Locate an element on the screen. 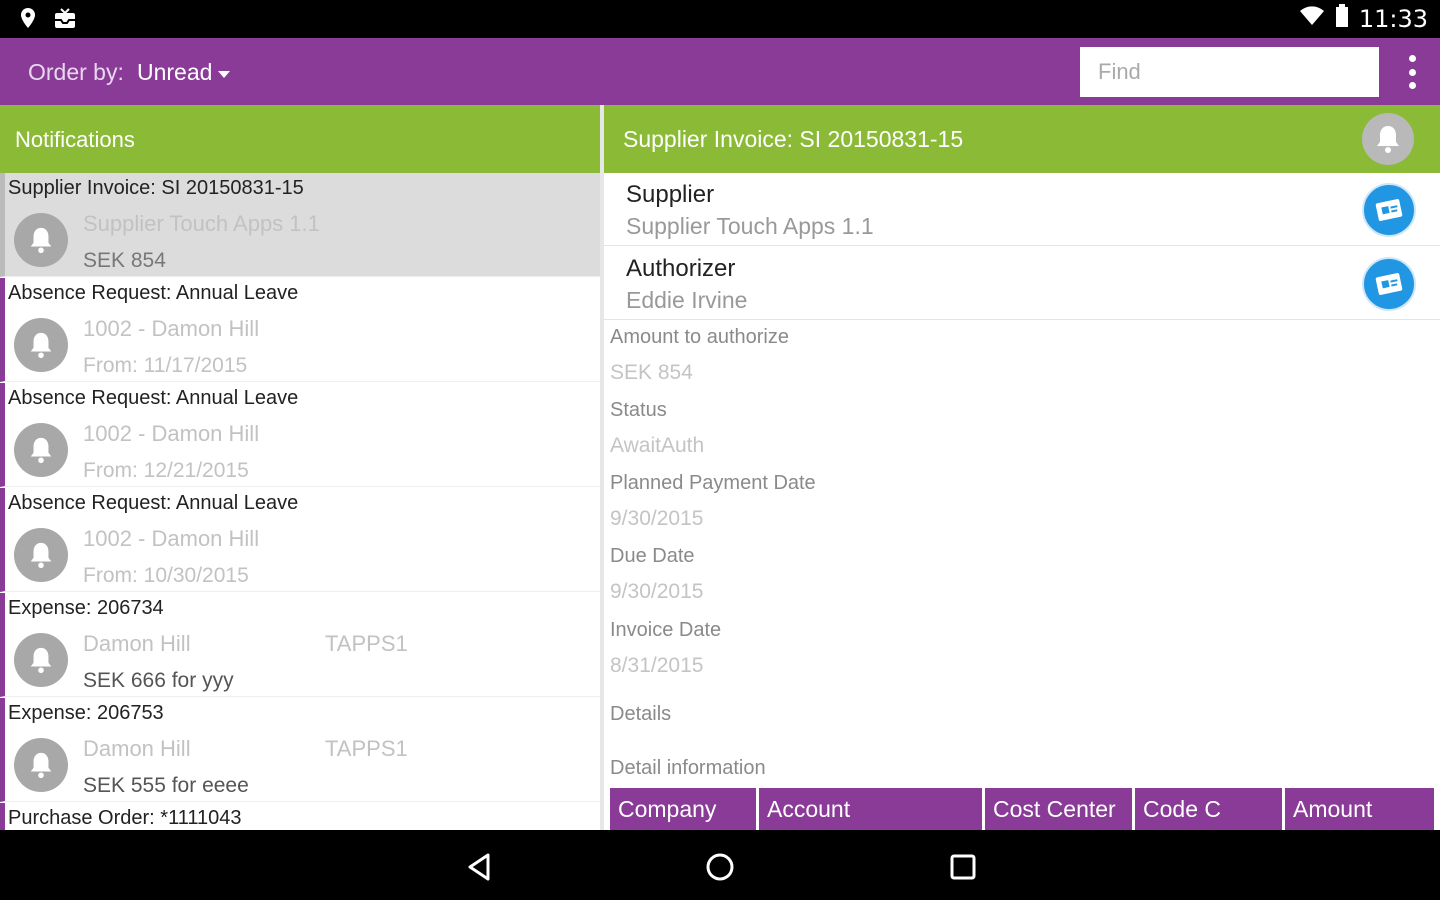  amount-label: Amount to authorize is located at coordinates (699, 337).